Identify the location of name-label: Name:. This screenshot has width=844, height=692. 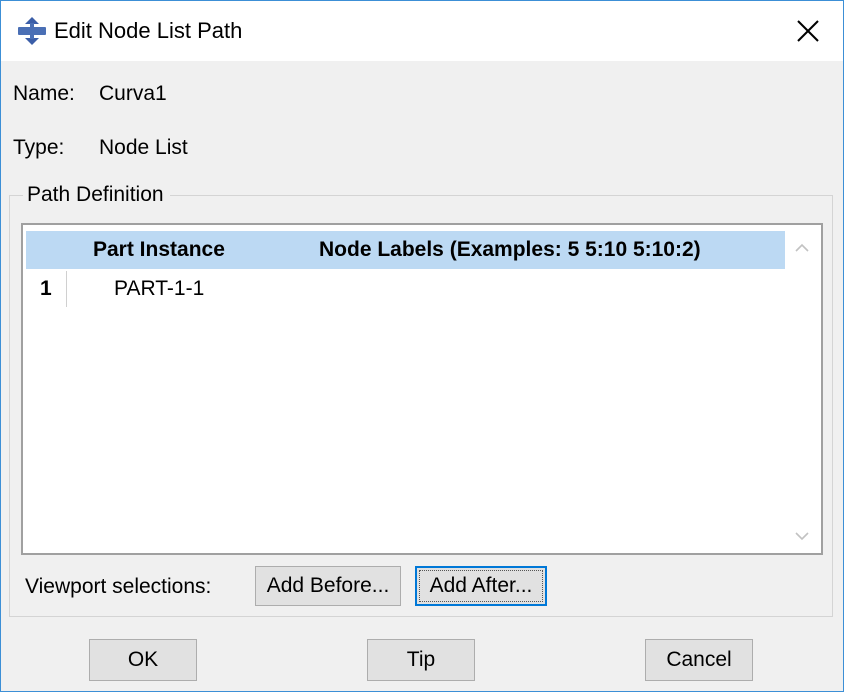
(44, 93).